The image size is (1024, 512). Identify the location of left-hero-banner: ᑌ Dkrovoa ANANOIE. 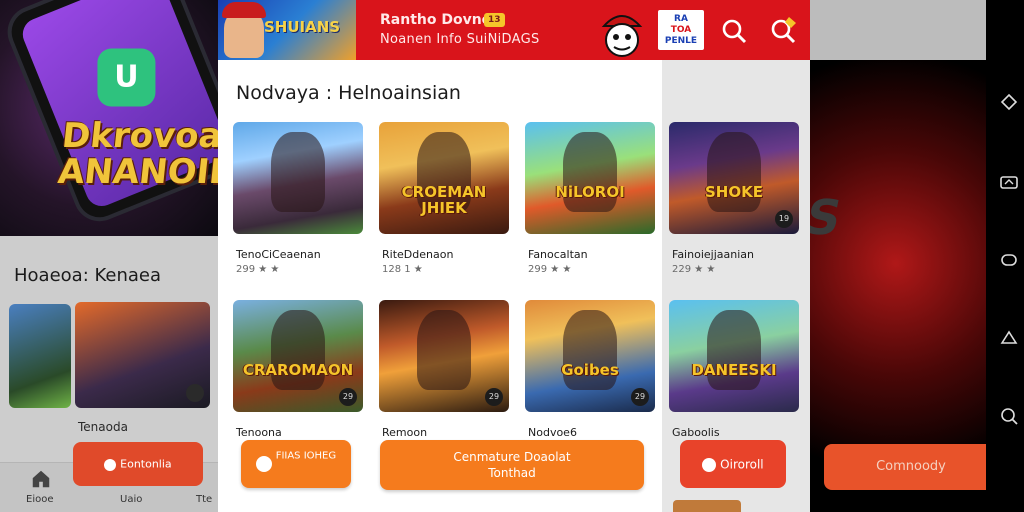
(109, 118).